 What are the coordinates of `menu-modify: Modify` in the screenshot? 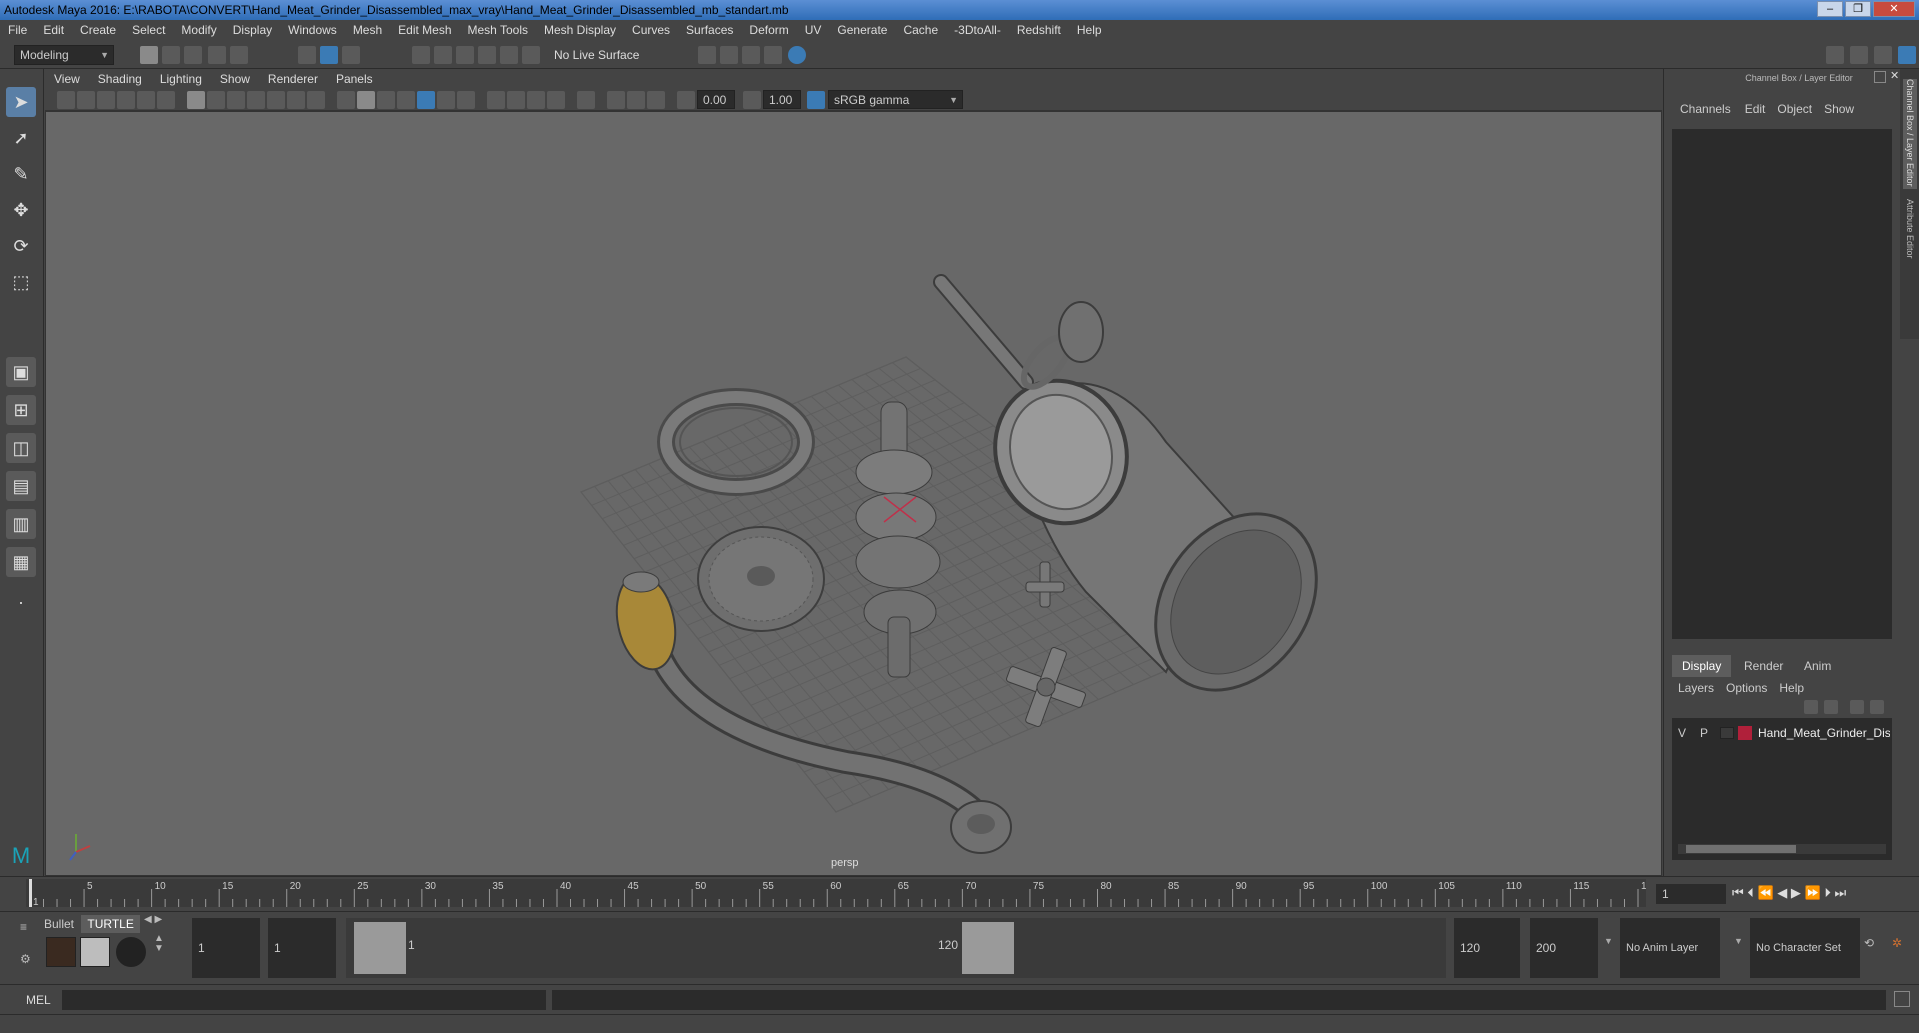 It's located at (198, 30).